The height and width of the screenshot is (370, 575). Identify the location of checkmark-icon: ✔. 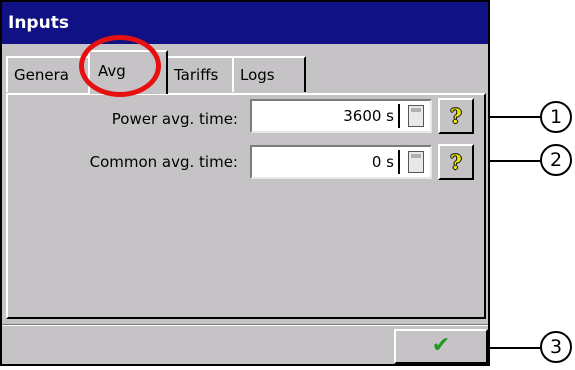
(441, 345).